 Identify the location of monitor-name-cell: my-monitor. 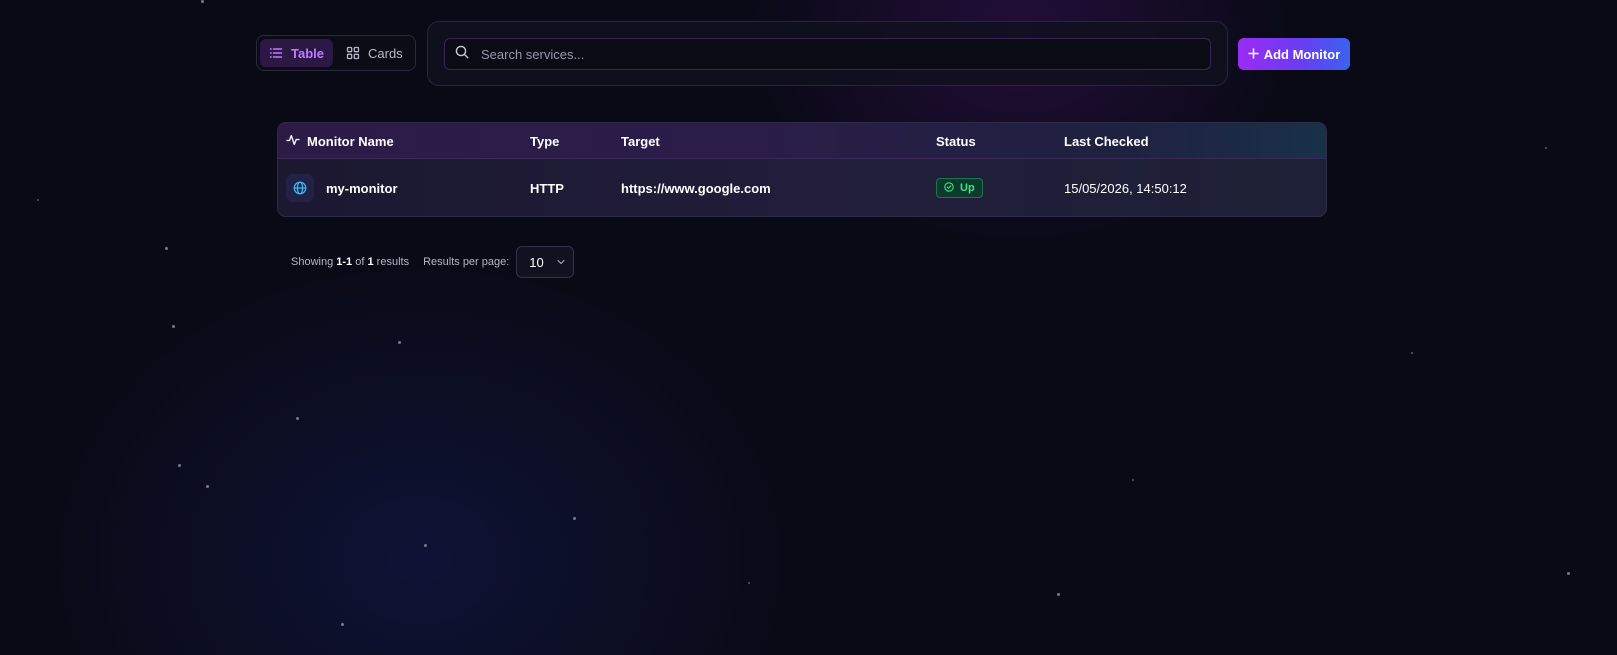
(342, 187).